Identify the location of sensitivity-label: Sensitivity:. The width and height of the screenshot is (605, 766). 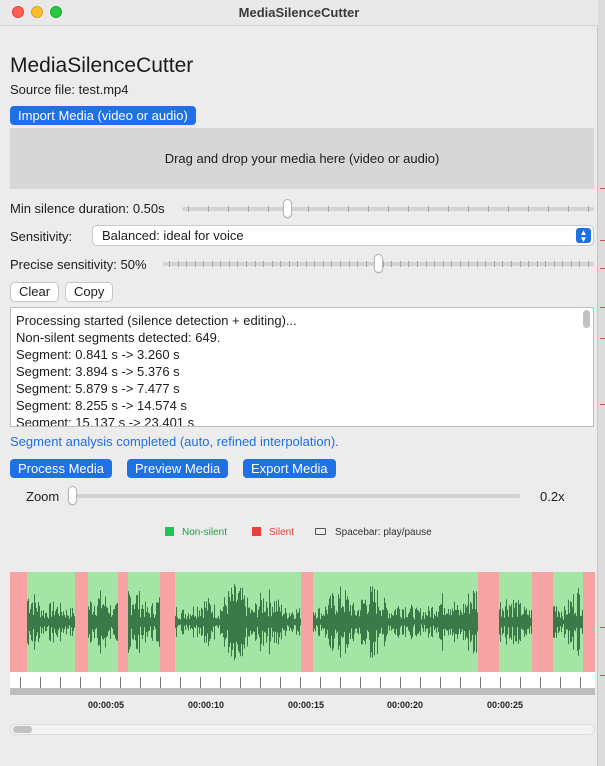
(41, 236).